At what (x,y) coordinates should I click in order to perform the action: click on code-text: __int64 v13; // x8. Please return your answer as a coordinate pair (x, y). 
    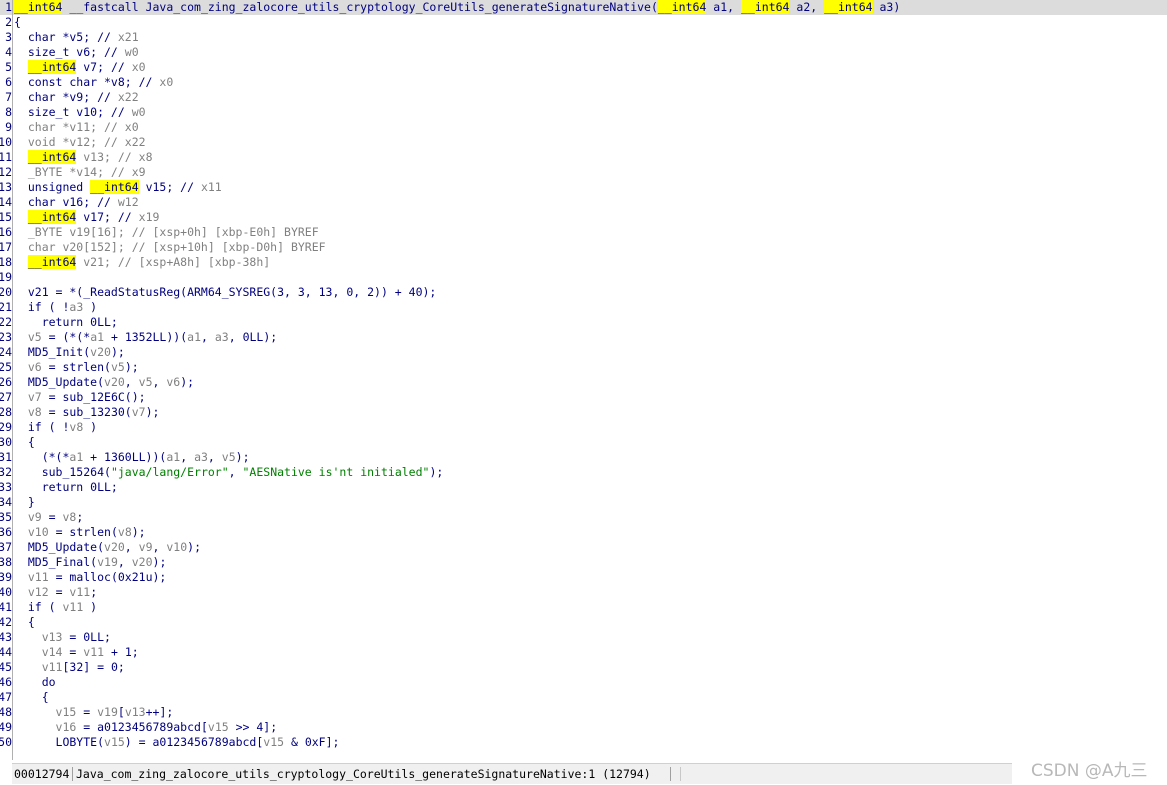
    Looking at the image, I should click on (83, 157).